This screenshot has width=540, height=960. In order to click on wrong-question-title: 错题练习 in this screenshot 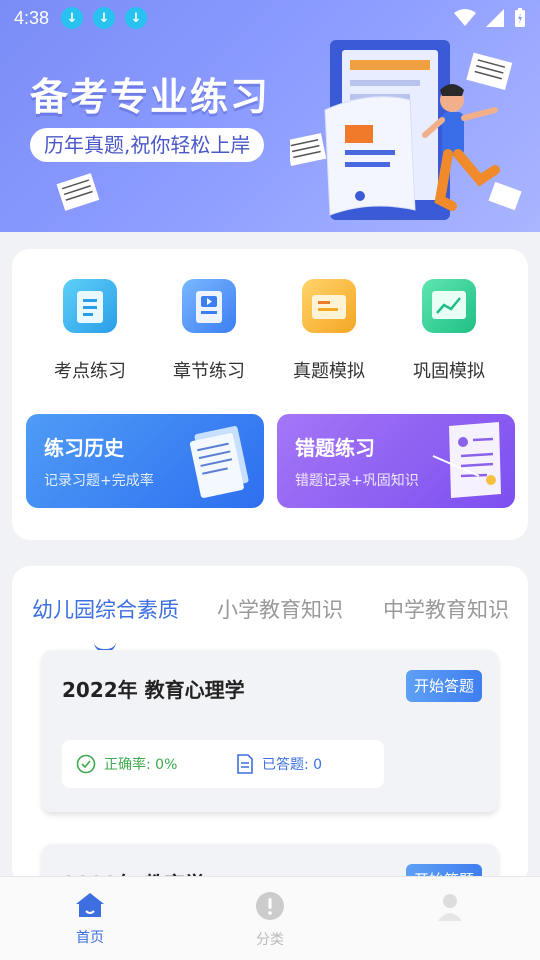, I will do `click(335, 448)`.